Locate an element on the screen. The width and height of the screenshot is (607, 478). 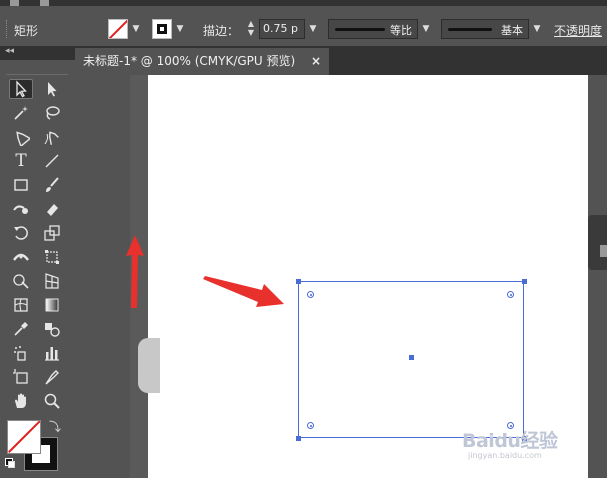
shaper-tool-icon is located at coordinates (21, 209).